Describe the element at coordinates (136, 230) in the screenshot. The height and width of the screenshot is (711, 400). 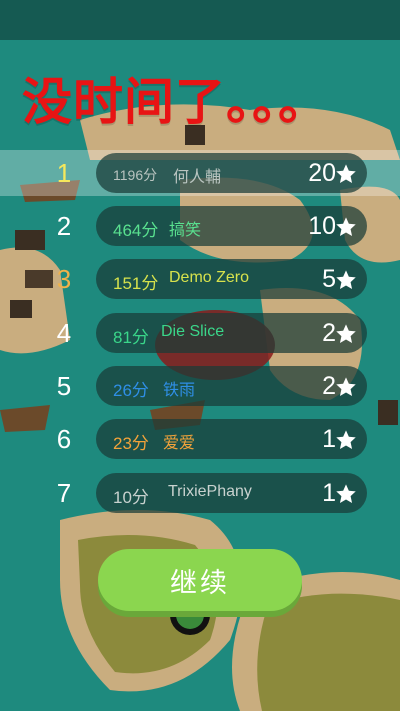
I see `player-score: 464分` at that location.